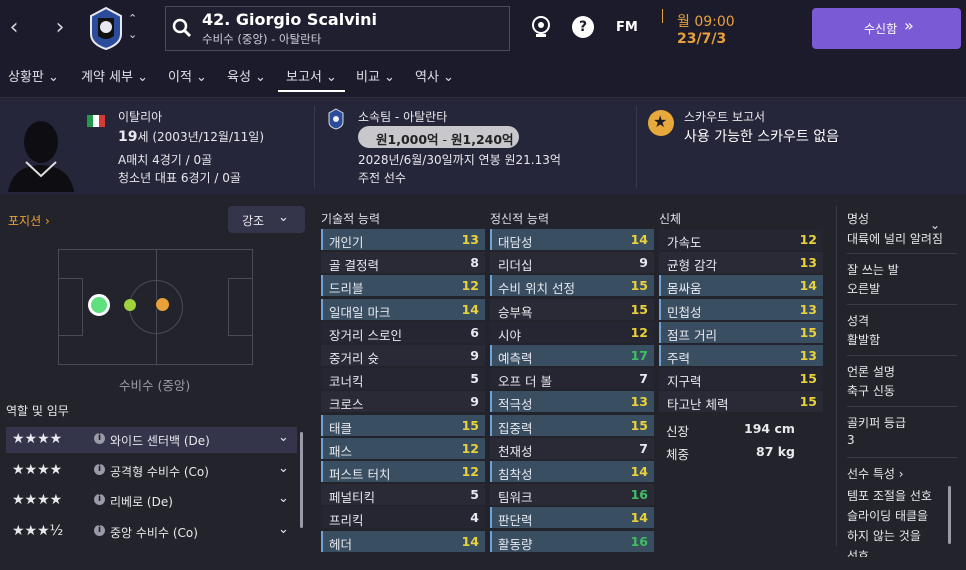  Describe the element at coordinates (858, 321) in the screenshot. I see `personality-label: 성격` at that location.